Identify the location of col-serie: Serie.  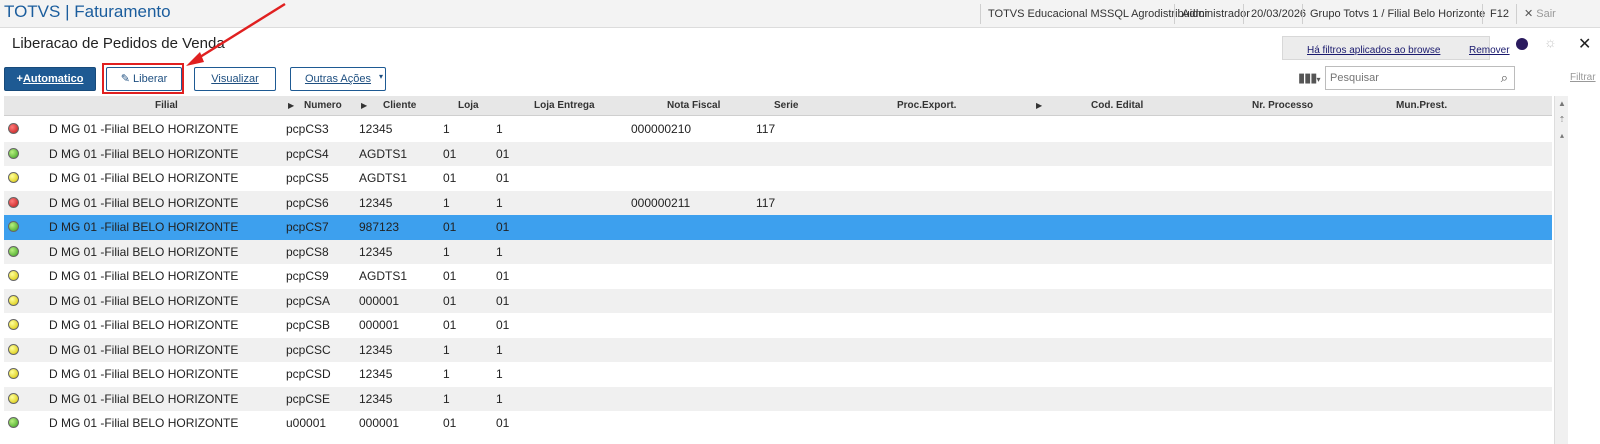
(786, 105).